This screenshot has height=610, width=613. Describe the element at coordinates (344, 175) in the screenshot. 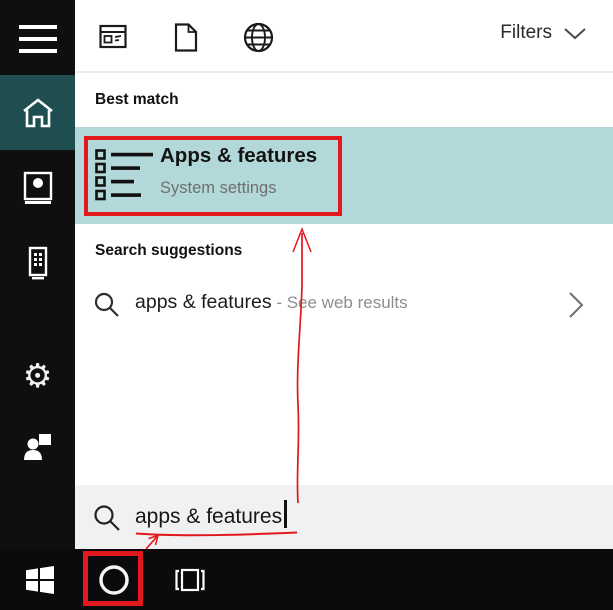

I see `best-match-result: Apps & features System settings` at that location.